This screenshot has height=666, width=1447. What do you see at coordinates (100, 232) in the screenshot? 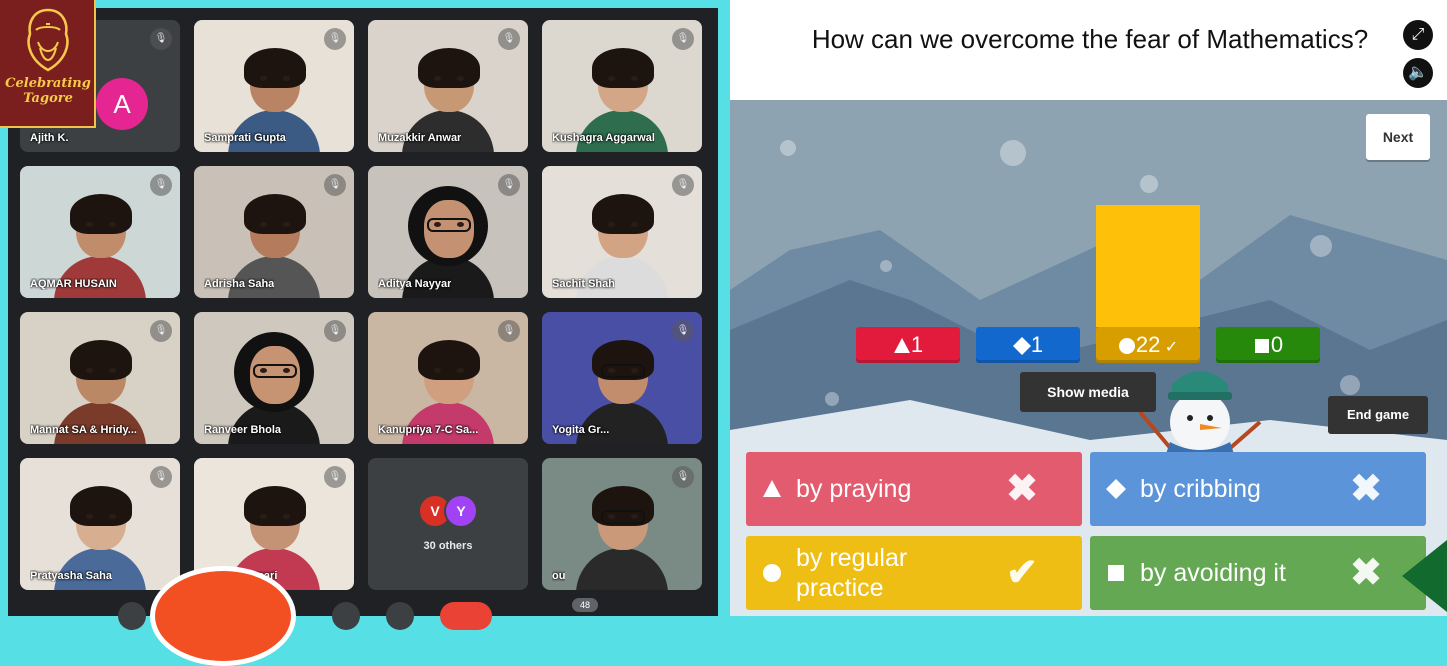
I see `participant-tile: AQMAR HUSAIN 🎙` at bounding box center [100, 232].